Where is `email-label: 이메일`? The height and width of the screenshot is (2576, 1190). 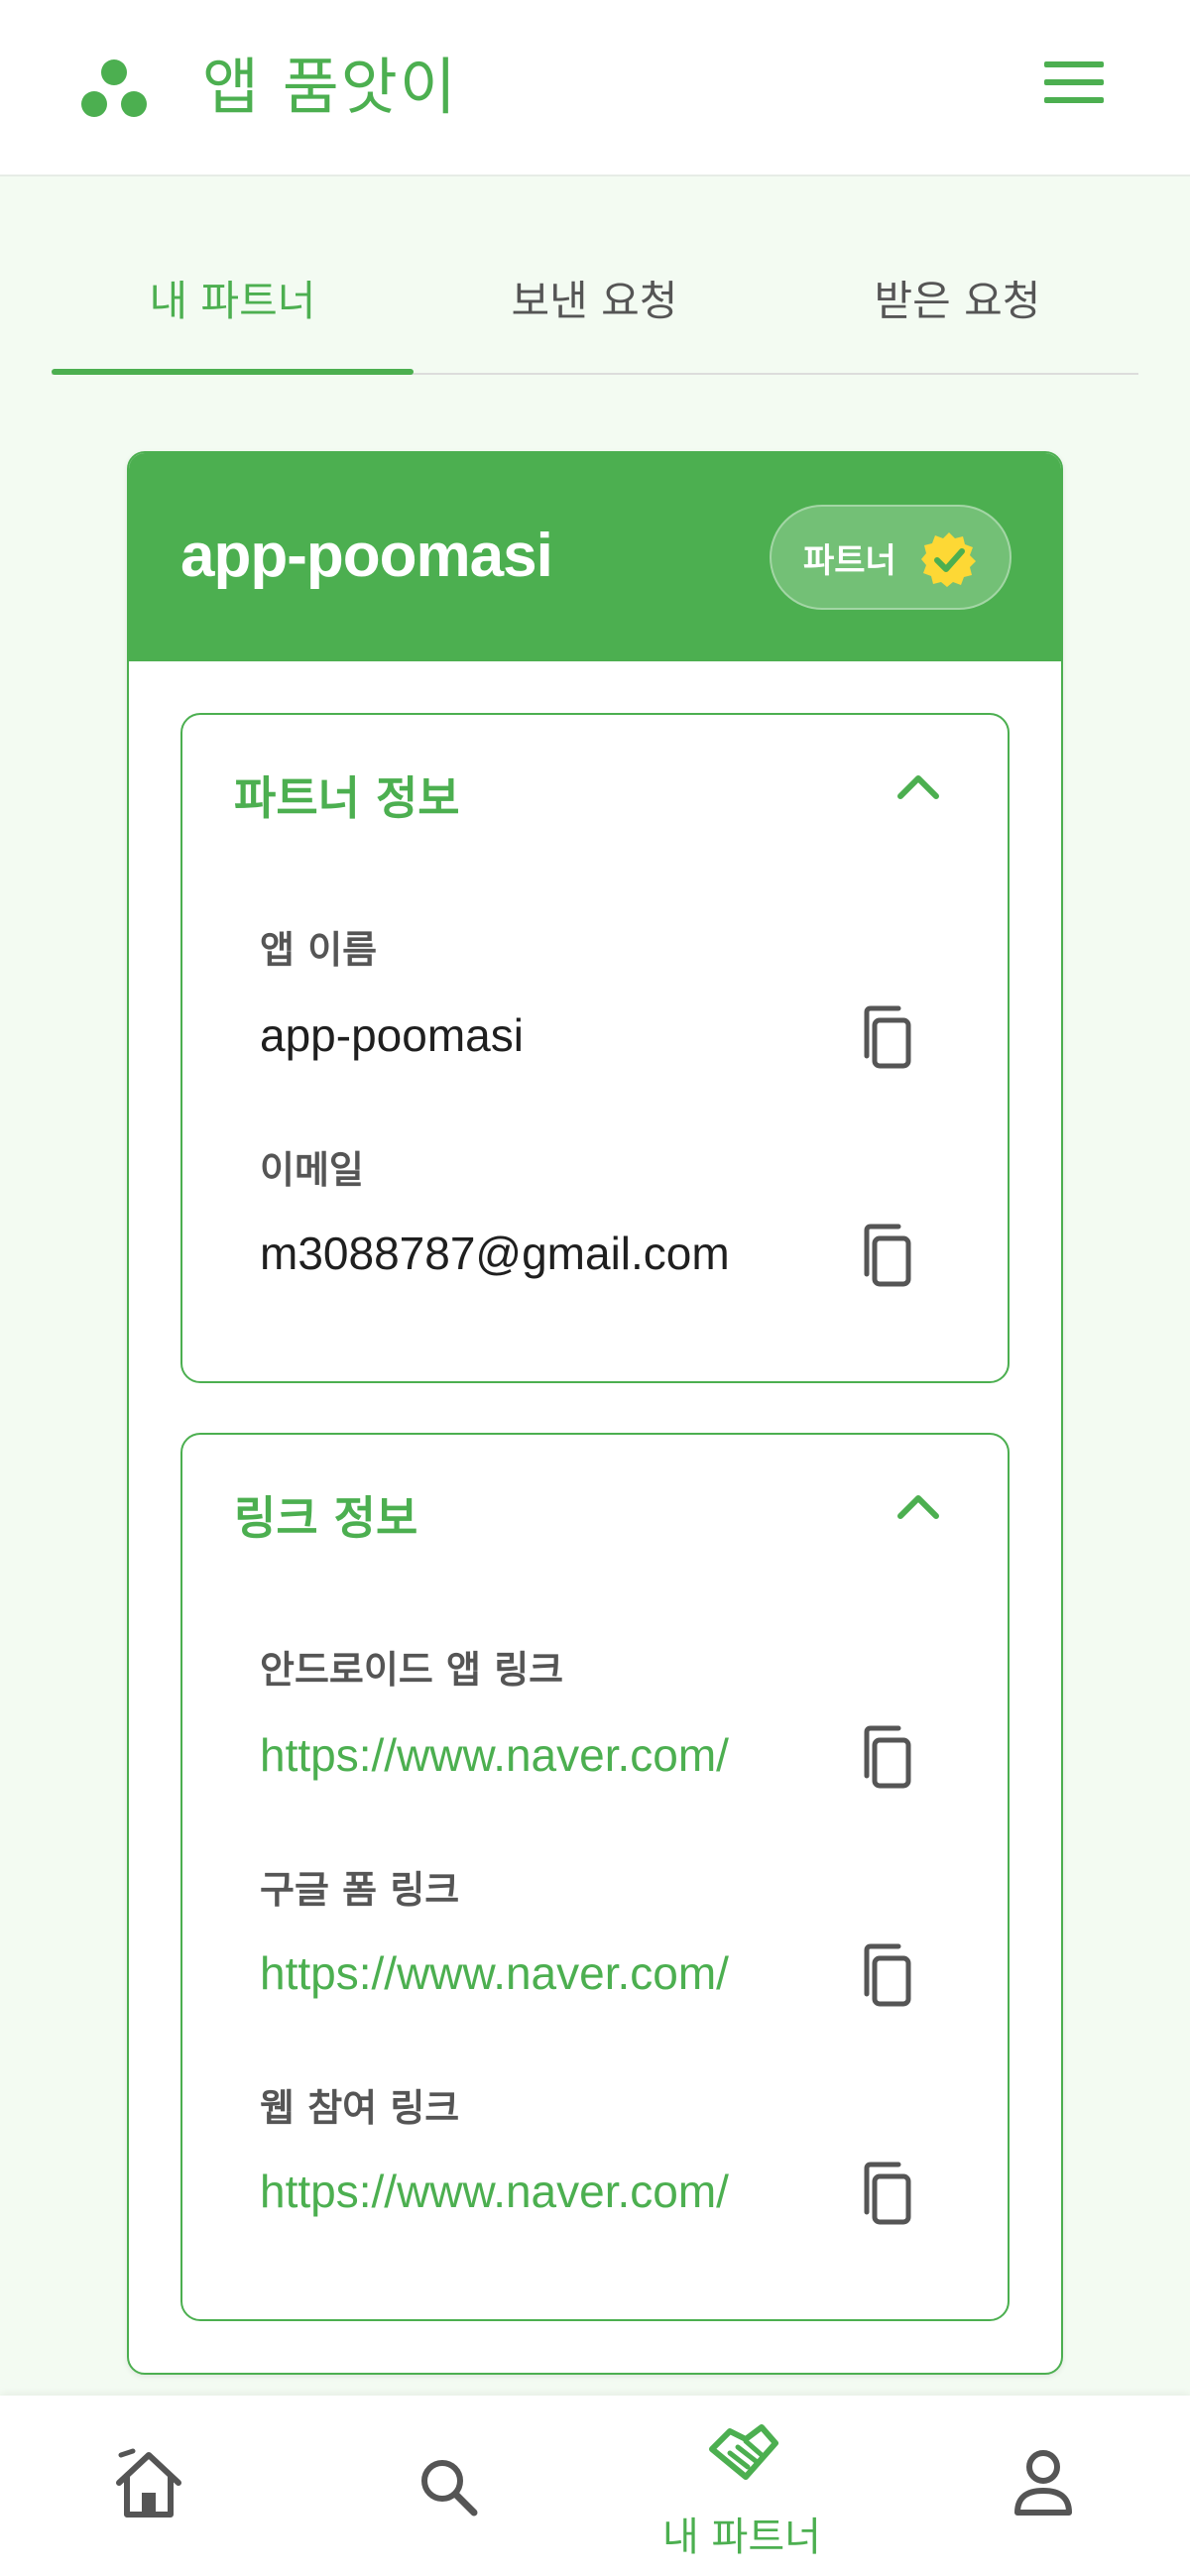 email-label: 이메일 is located at coordinates (312, 1170).